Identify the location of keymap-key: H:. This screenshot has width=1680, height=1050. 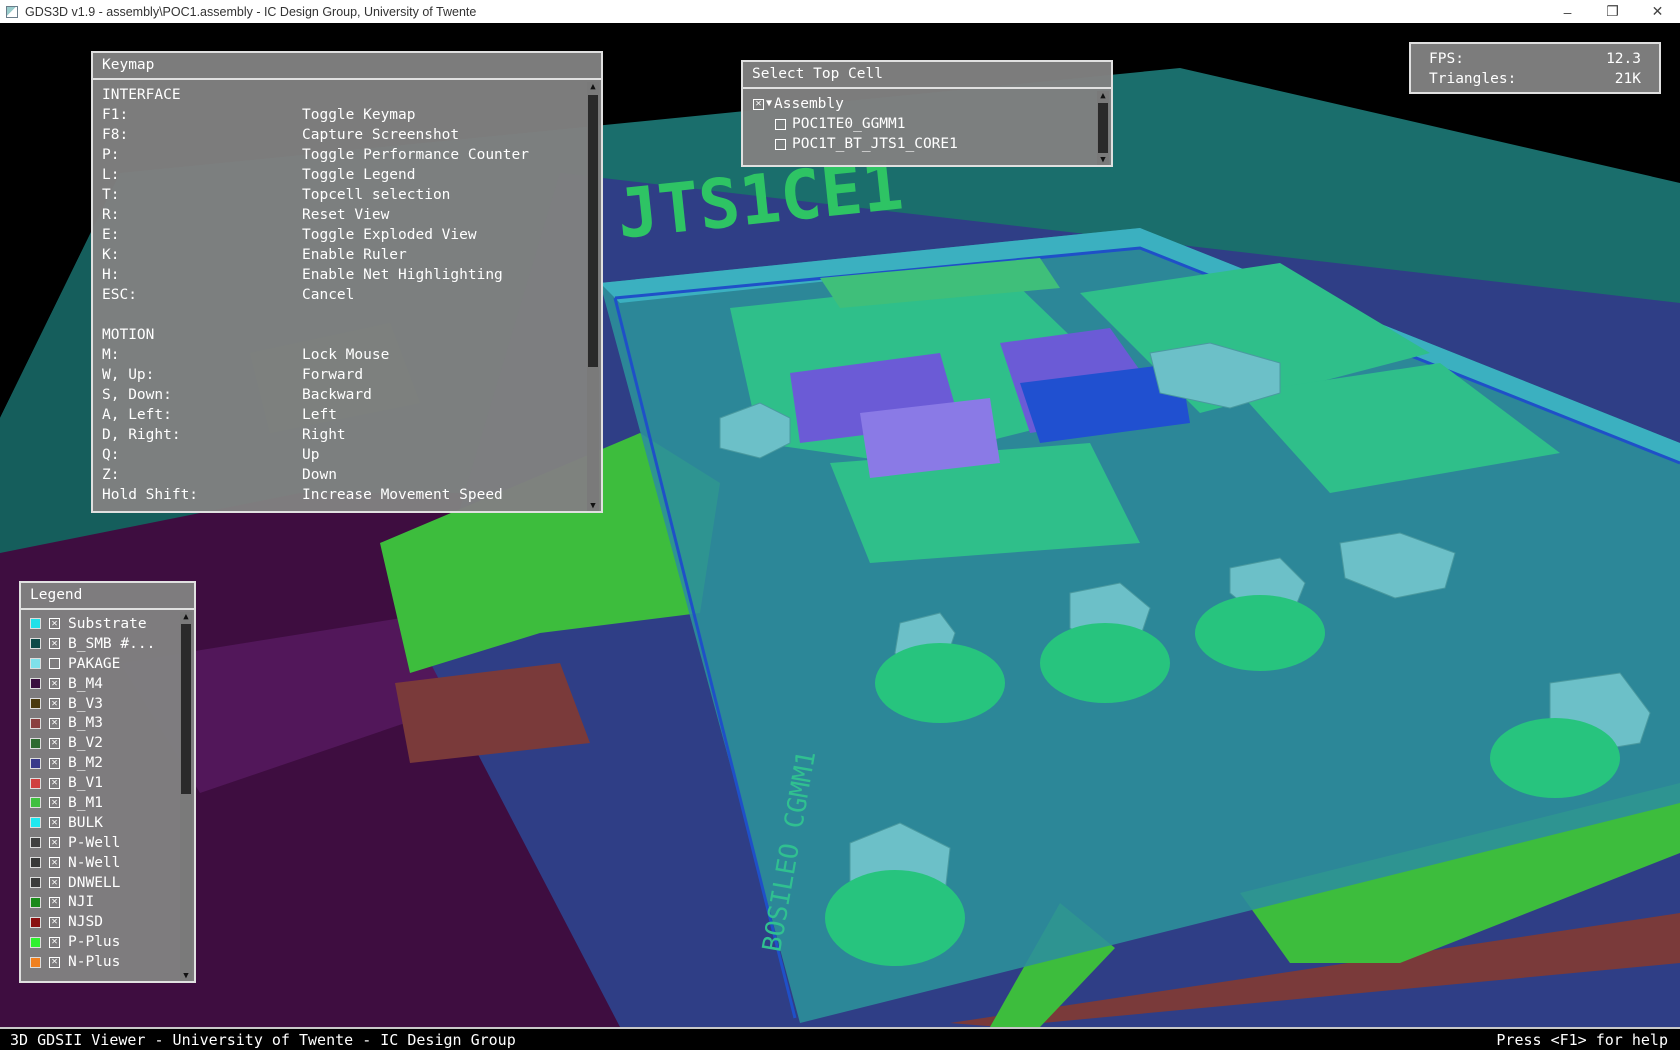
(111, 275).